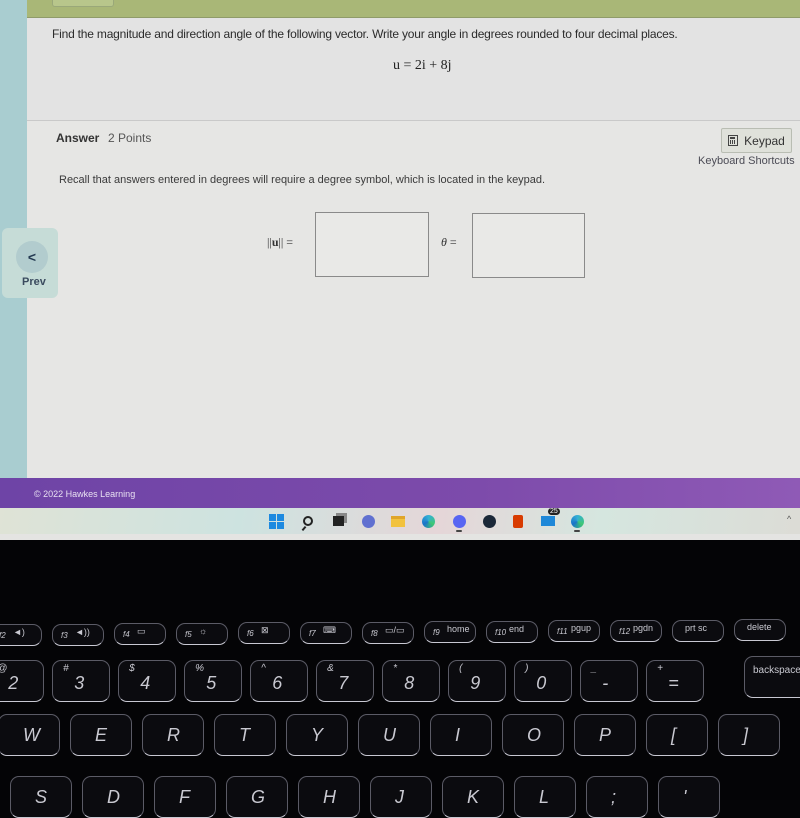 The image size is (800, 818). What do you see at coordinates (776, 670) in the screenshot?
I see `backspace-label: backspace` at bounding box center [776, 670].